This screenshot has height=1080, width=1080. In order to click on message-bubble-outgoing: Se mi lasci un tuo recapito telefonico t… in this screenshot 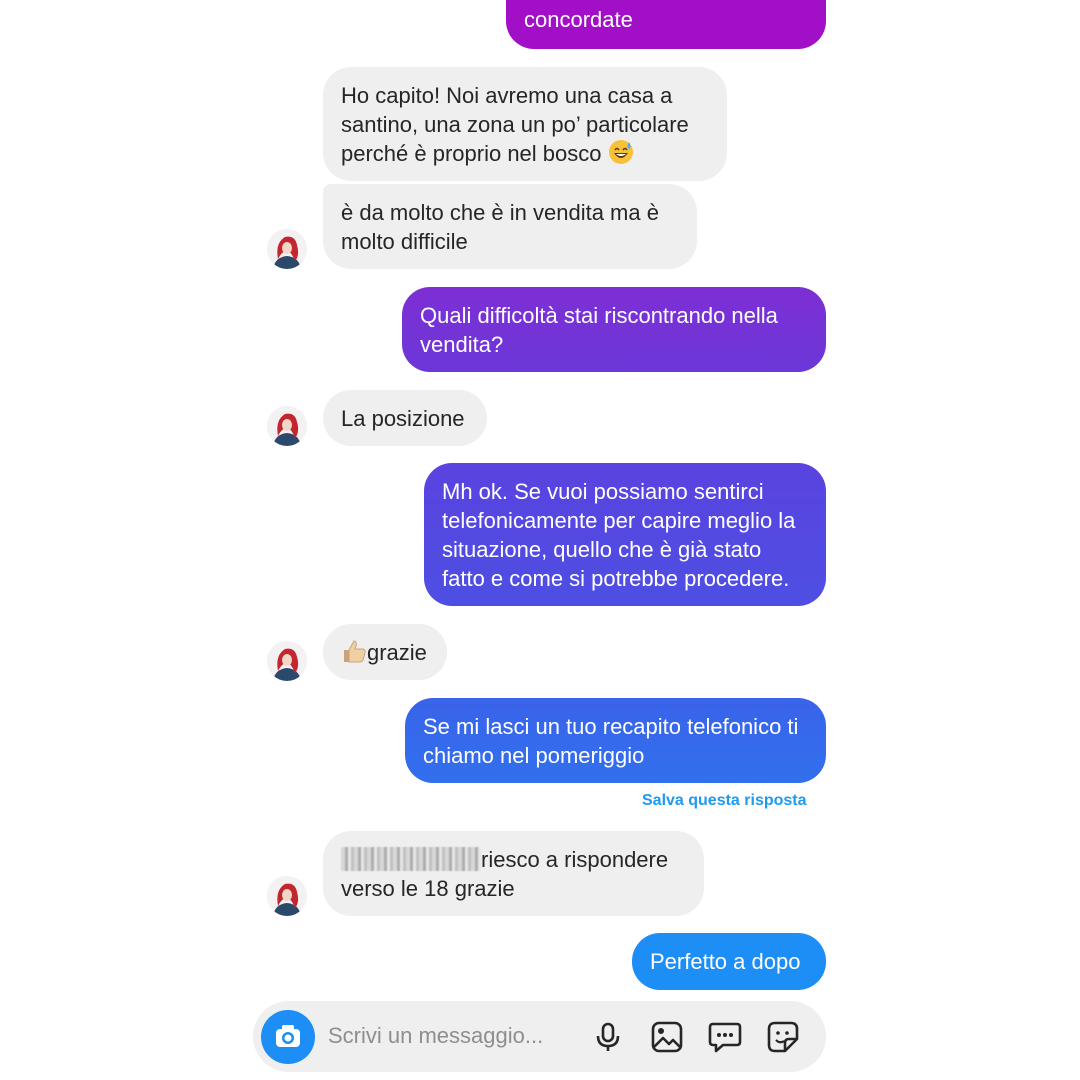, I will do `click(615, 740)`.